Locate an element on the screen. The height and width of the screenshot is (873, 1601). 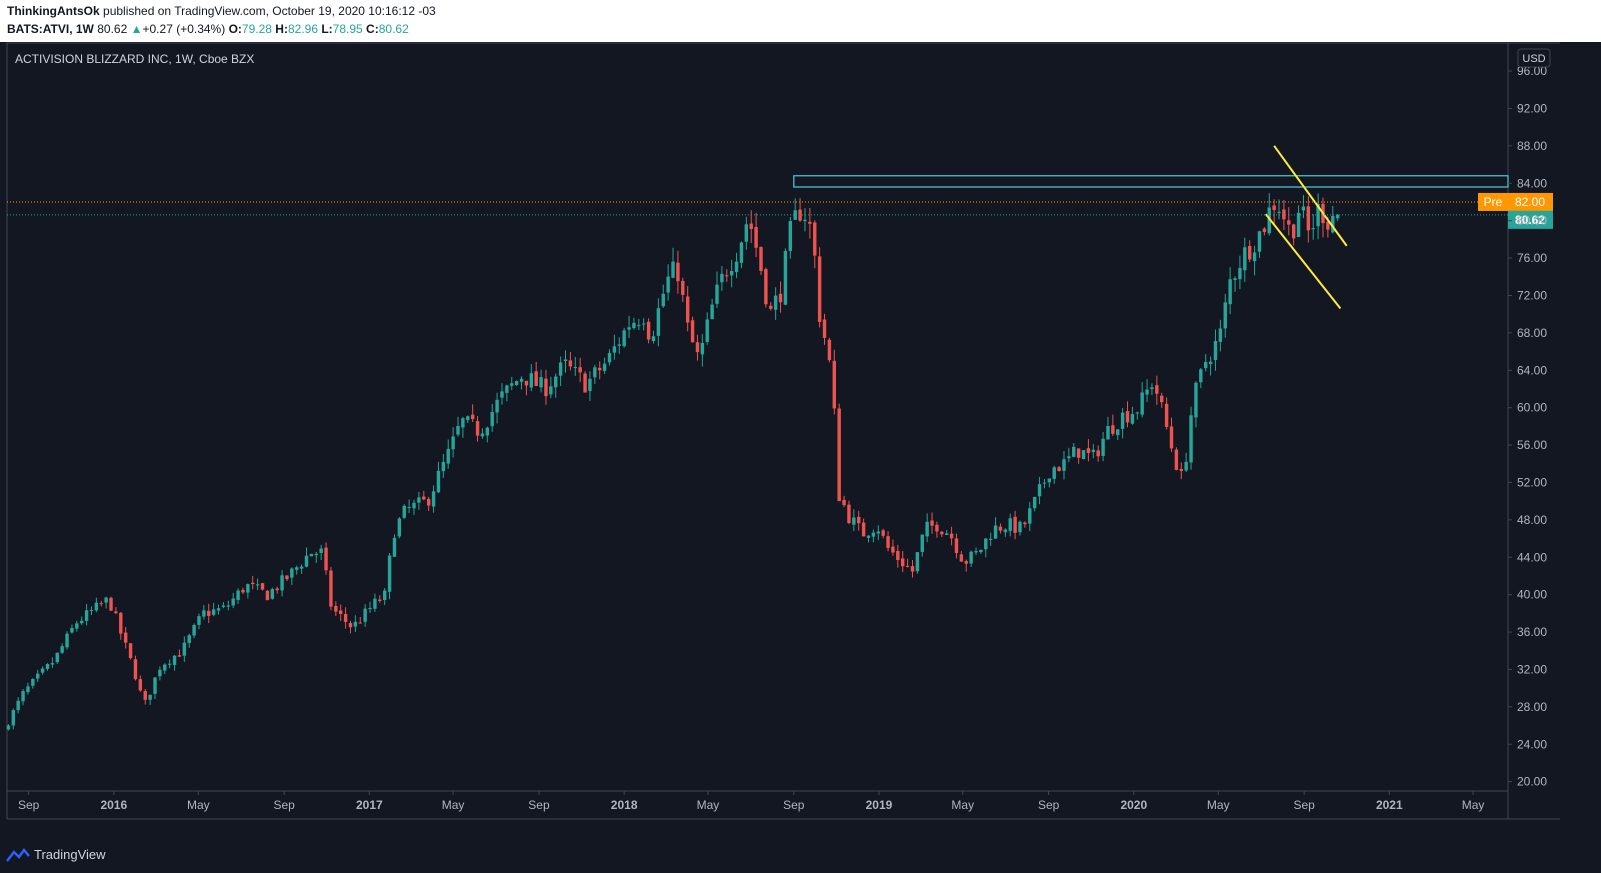
time-tick-label: Sep is located at coordinates (29, 805).